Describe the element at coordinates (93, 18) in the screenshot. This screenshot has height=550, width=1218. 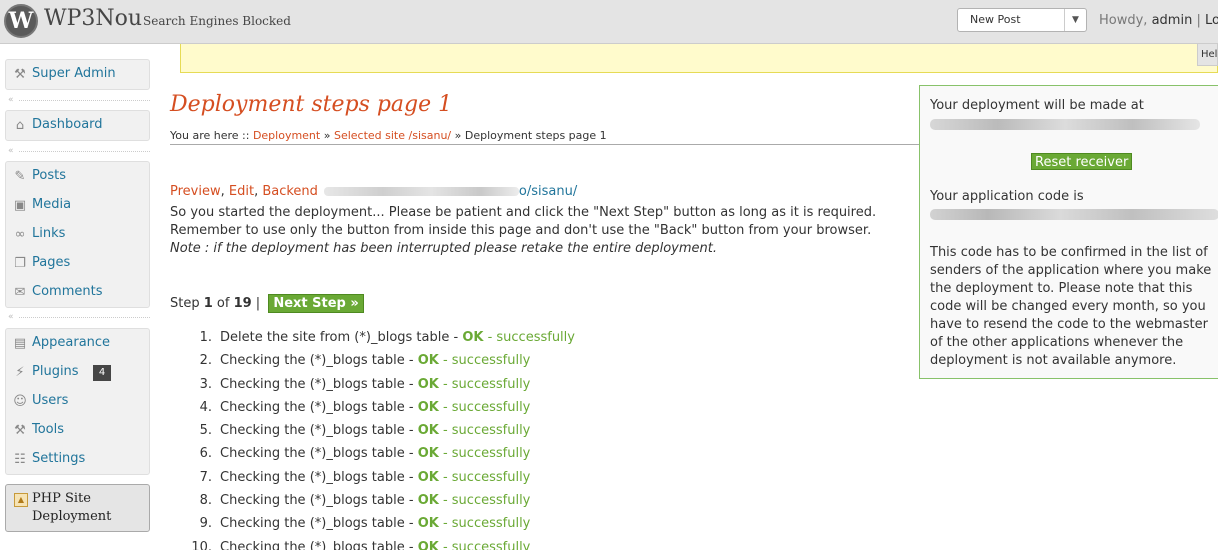
I see `site-title: WP3Nou` at that location.